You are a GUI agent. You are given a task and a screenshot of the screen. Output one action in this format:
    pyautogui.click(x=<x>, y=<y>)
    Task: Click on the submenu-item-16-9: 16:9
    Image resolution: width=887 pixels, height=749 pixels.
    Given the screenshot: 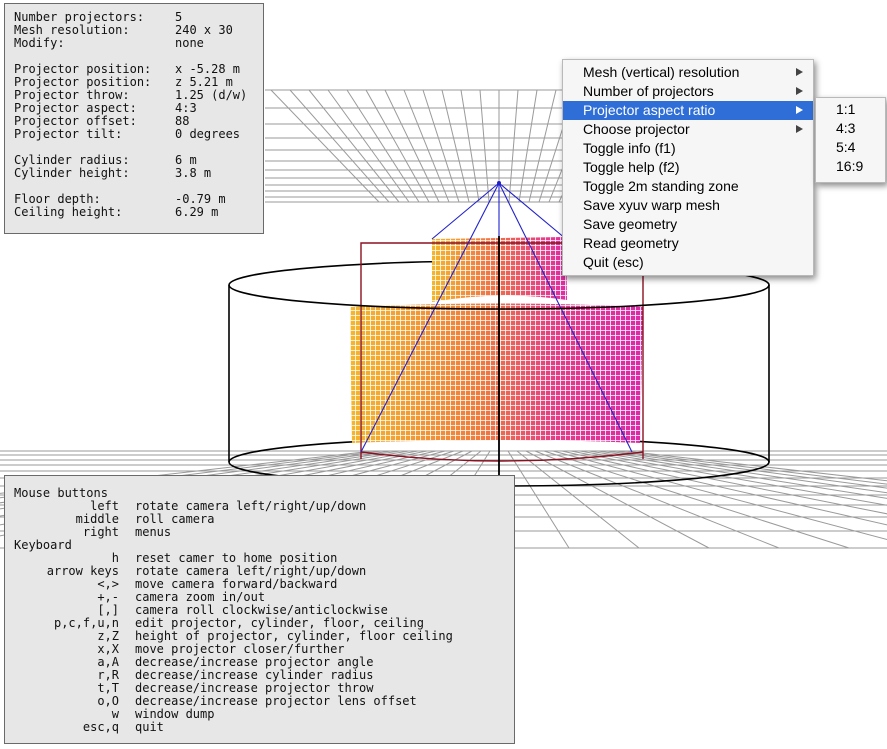 What is the action you would take?
    pyautogui.click(x=850, y=166)
    